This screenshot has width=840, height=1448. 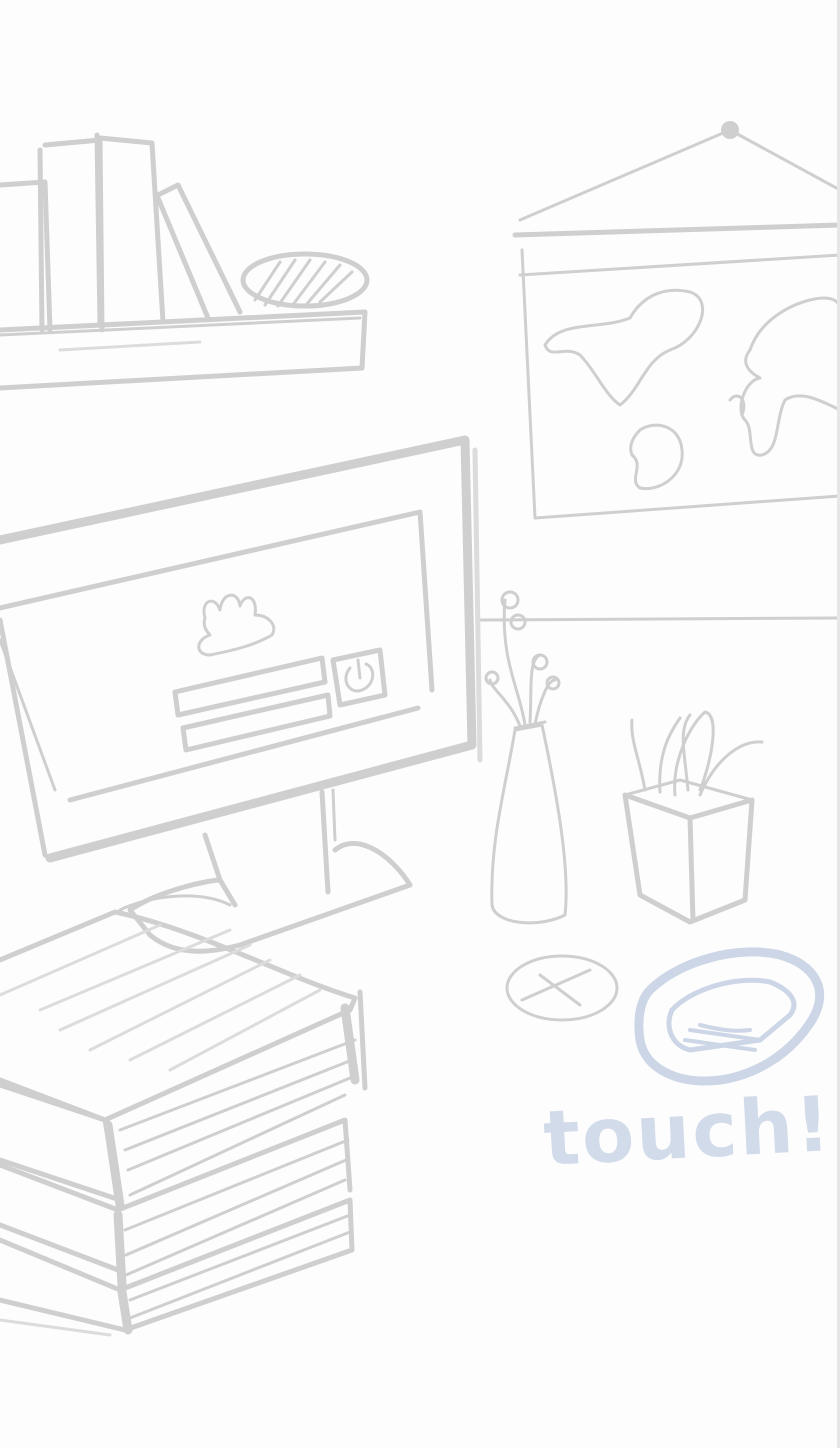 I want to click on world-map-poster, so click(x=676, y=320).